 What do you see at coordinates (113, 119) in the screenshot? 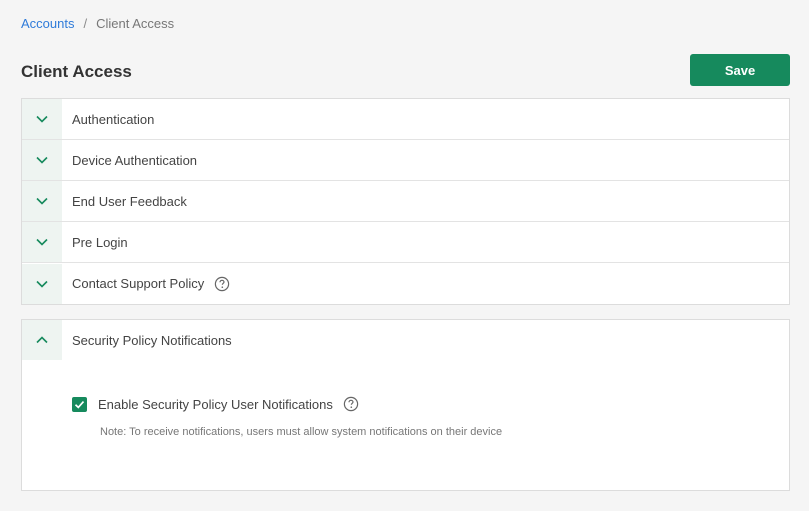
I see `section-label: Authentication` at bounding box center [113, 119].